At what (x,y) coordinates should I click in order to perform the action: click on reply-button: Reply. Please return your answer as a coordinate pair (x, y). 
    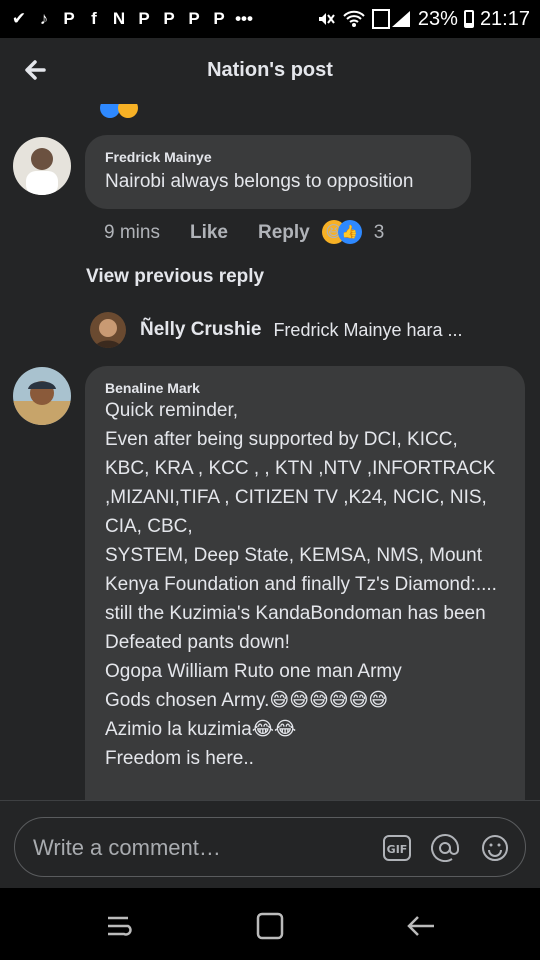
    Looking at the image, I should click on (284, 233).